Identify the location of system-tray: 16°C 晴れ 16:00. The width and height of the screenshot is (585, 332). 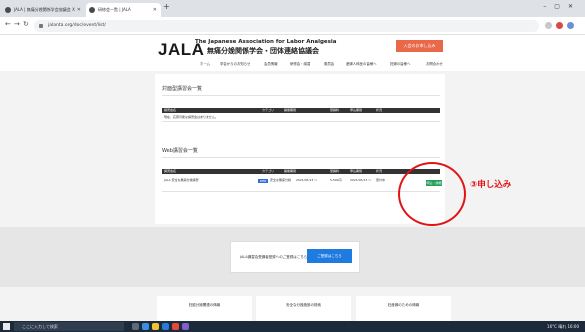
(563, 326).